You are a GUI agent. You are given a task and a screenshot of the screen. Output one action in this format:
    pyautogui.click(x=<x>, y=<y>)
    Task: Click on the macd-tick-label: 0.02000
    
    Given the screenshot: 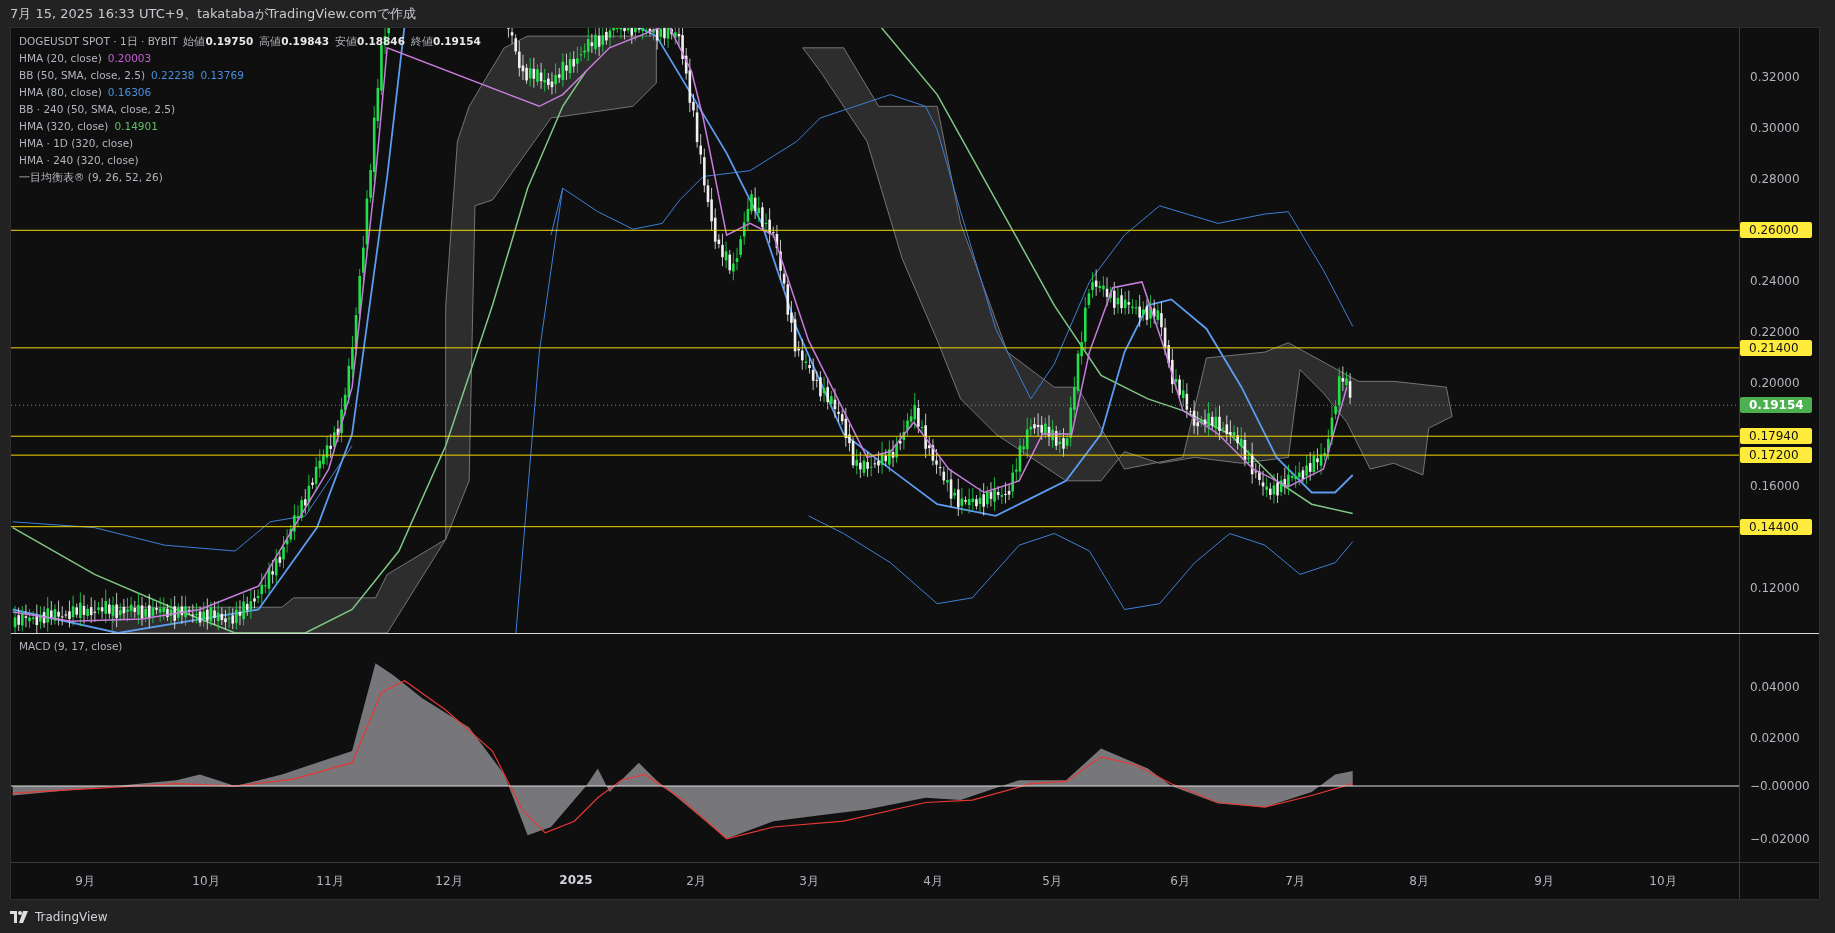 What is the action you would take?
    pyautogui.click(x=1775, y=738)
    